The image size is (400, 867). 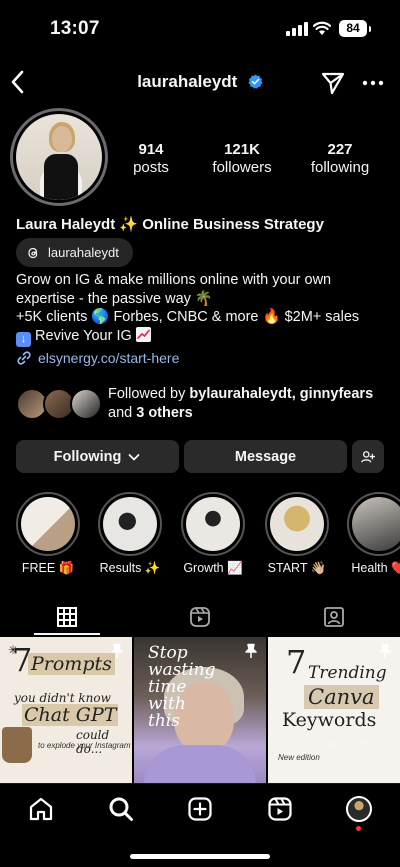 I want to click on chevron-down-icon, so click(x=134, y=456).